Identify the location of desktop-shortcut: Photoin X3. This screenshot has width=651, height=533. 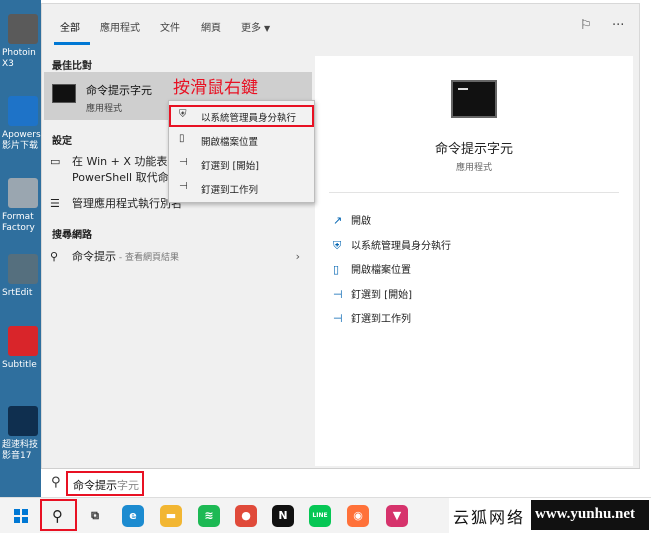
(20, 48).